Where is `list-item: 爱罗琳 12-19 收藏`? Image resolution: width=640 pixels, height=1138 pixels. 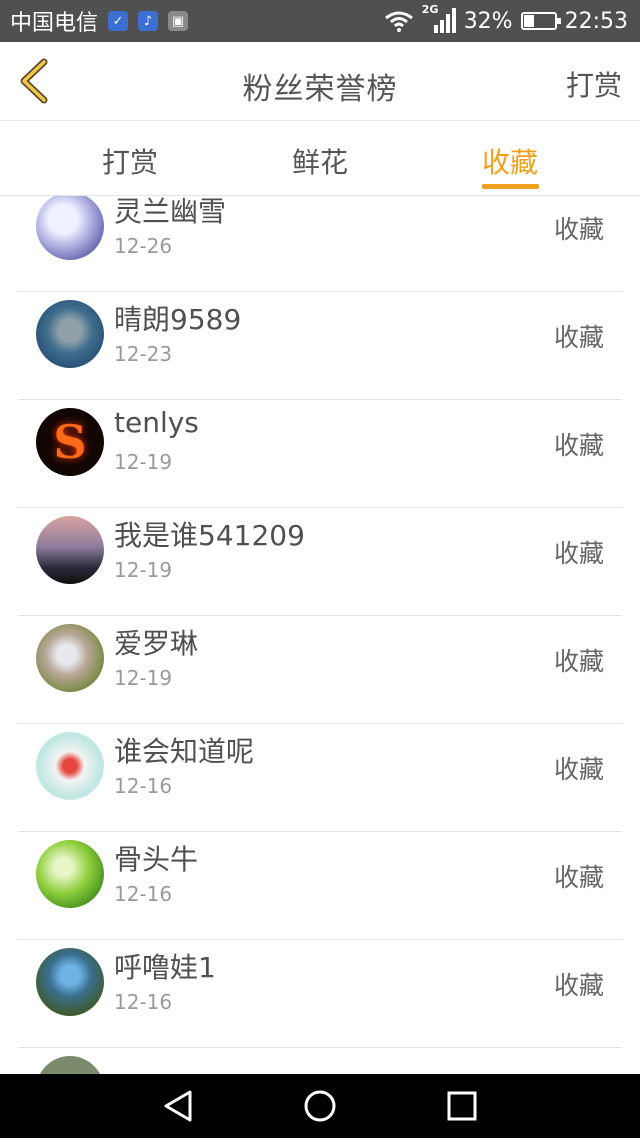
list-item: 爱罗琳 12-19 收藏 is located at coordinates (320, 670).